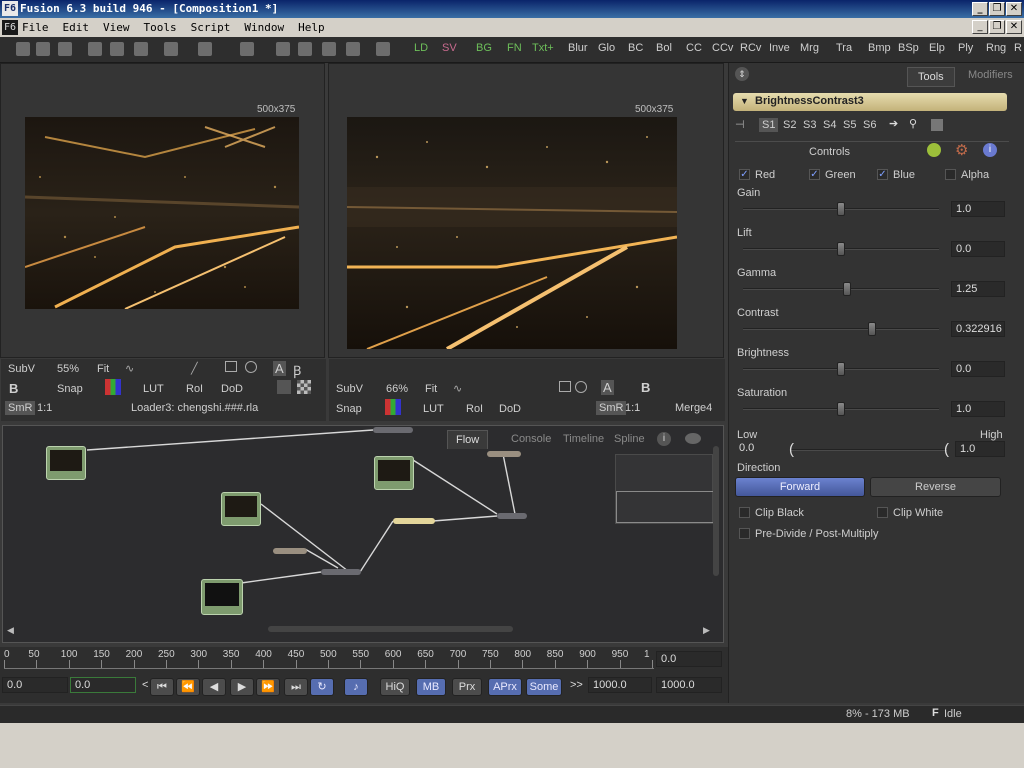  What do you see at coordinates (882, 174) in the screenshot?
I see `channel-2-checkbox: ✓` at bounding box center [882, 174].